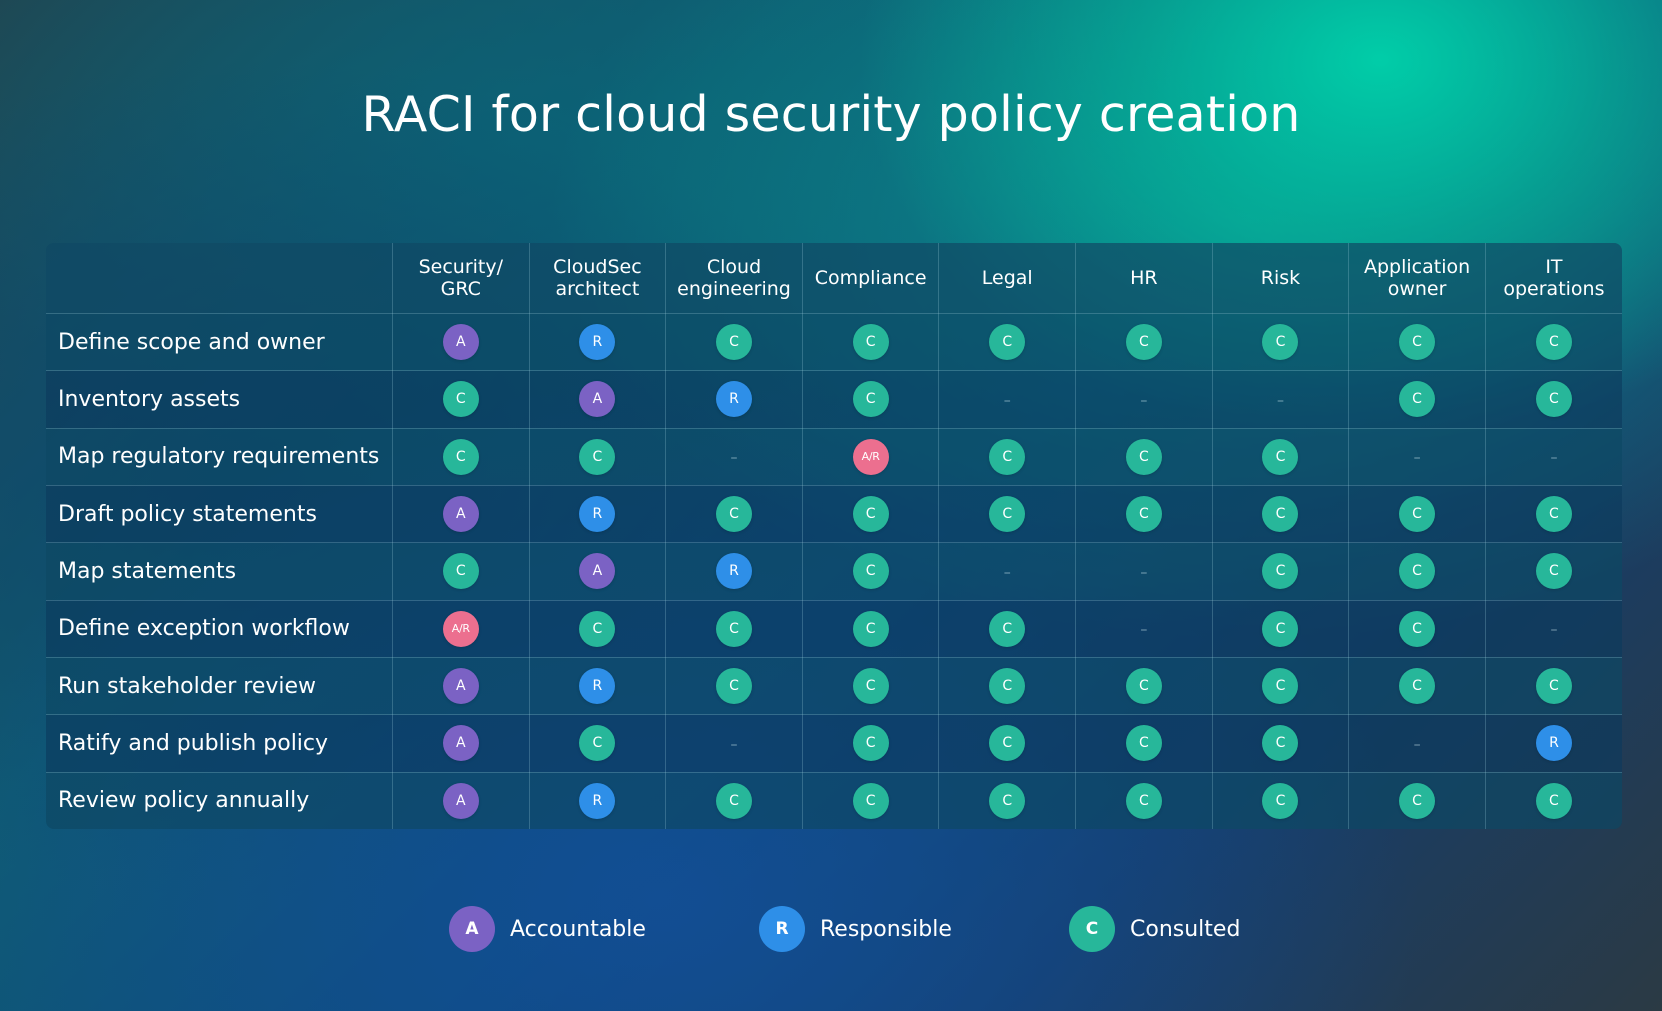 Image resolution: width=1662 pixels, height=1011 pixels. I want to click on legend-item-responsible: R Responsible, so click(855, 929).